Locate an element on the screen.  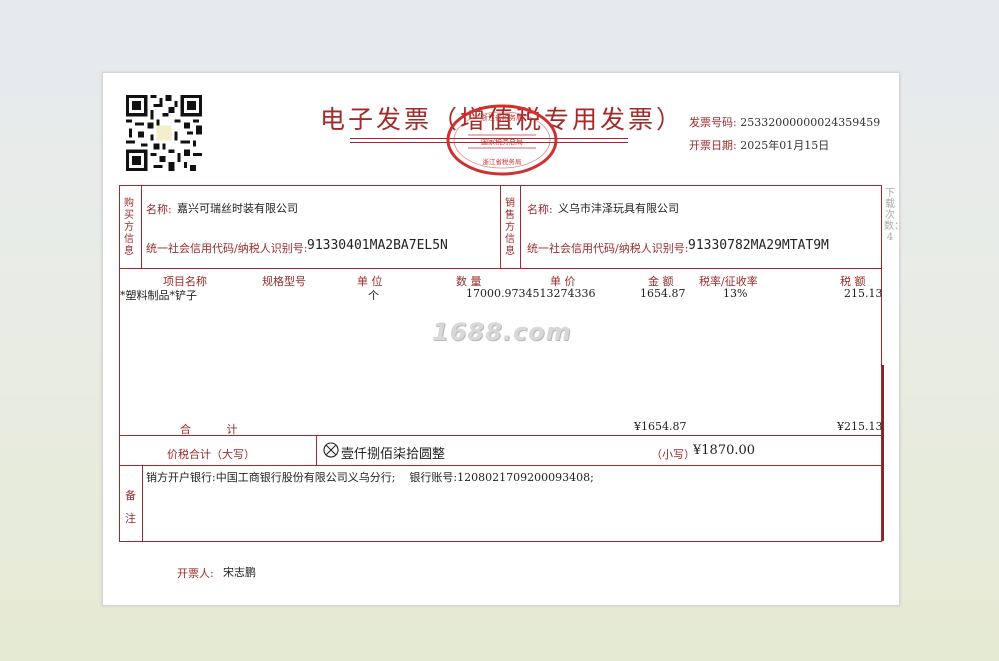
buyer-tax-label: 统一社会信用代码/纳税人识别号: is located at coordinates (227, 248).